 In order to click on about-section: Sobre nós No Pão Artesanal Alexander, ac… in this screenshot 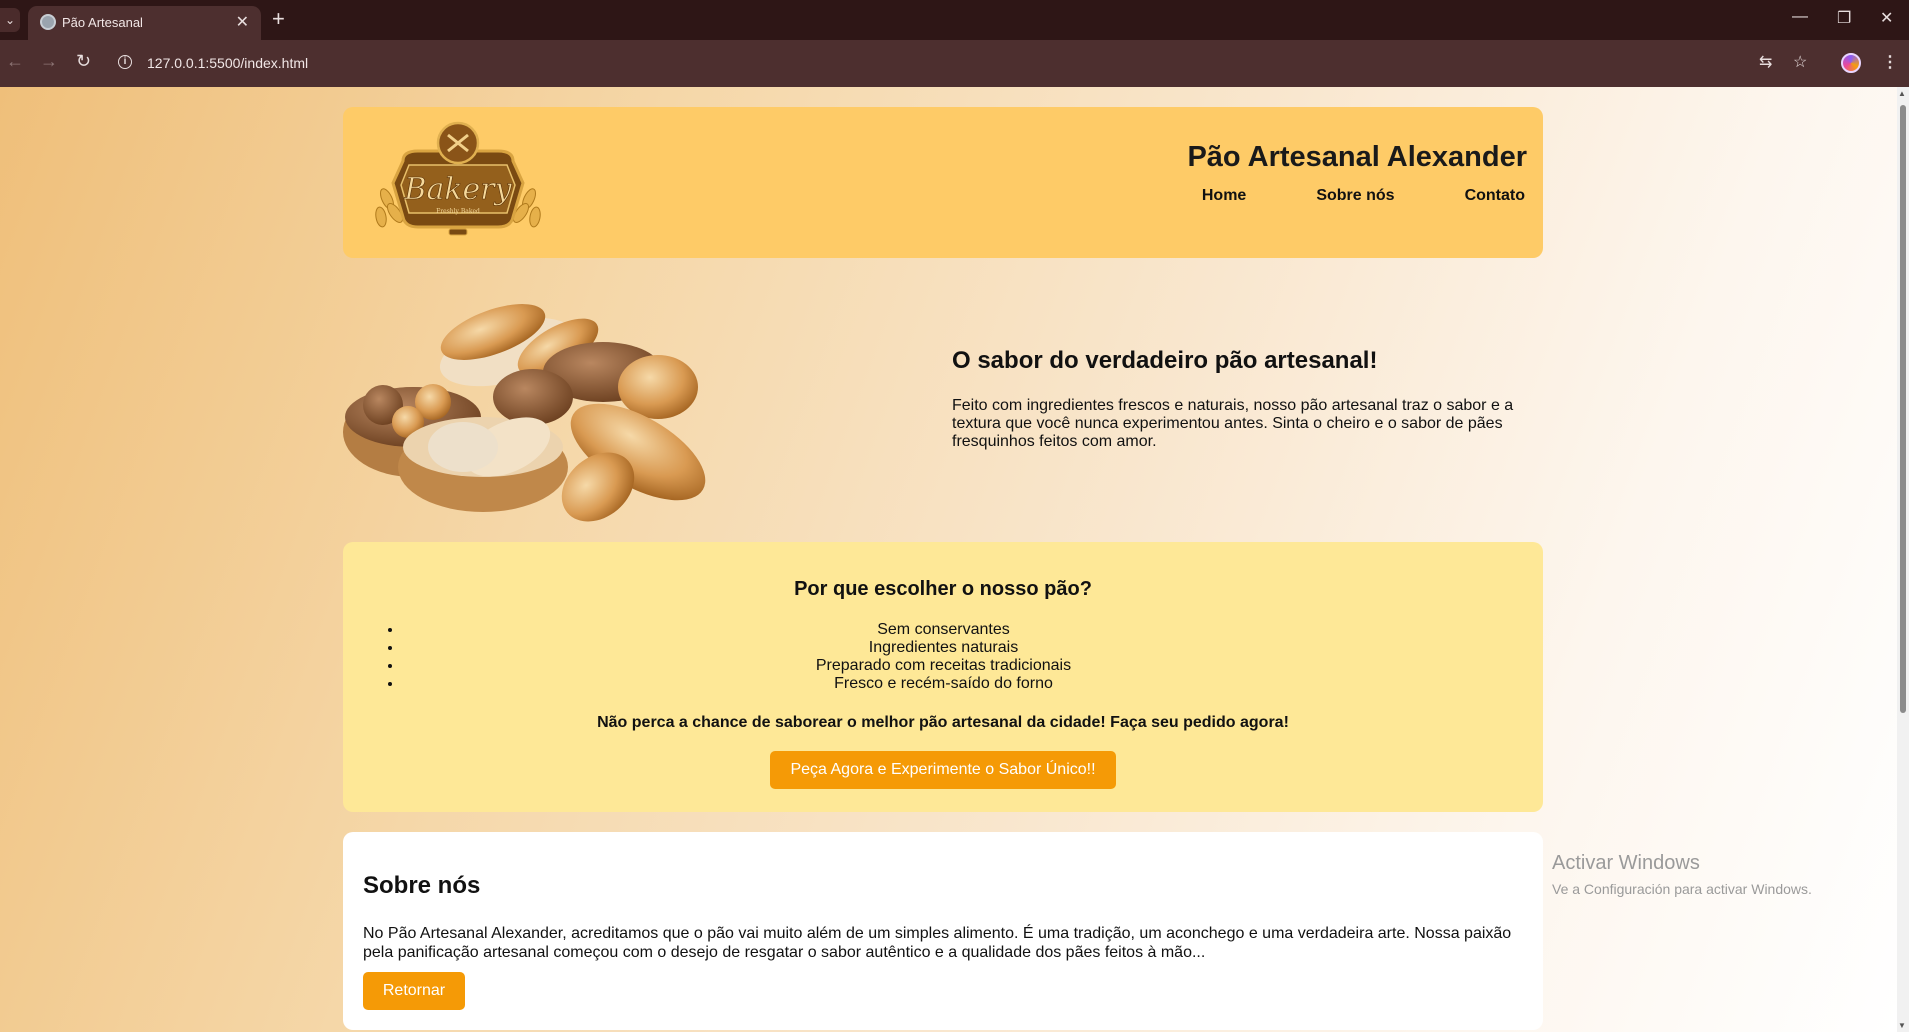, I will do `click(943, 931)`.